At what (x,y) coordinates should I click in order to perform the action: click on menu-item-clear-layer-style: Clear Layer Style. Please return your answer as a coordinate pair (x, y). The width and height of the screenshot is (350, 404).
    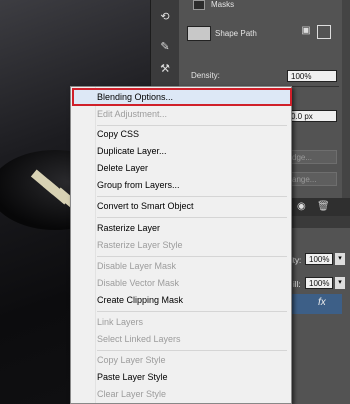
    Looking at the image, I should click on (131, 394).